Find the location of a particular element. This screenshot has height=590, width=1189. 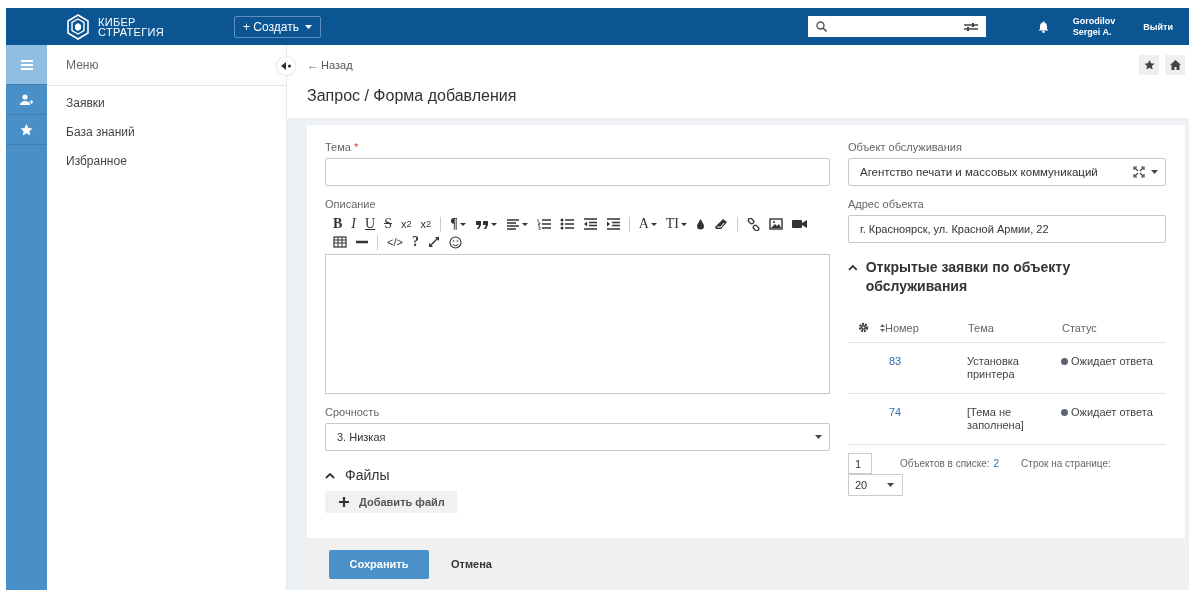

format-button: I is located at coordinates (353, 224).